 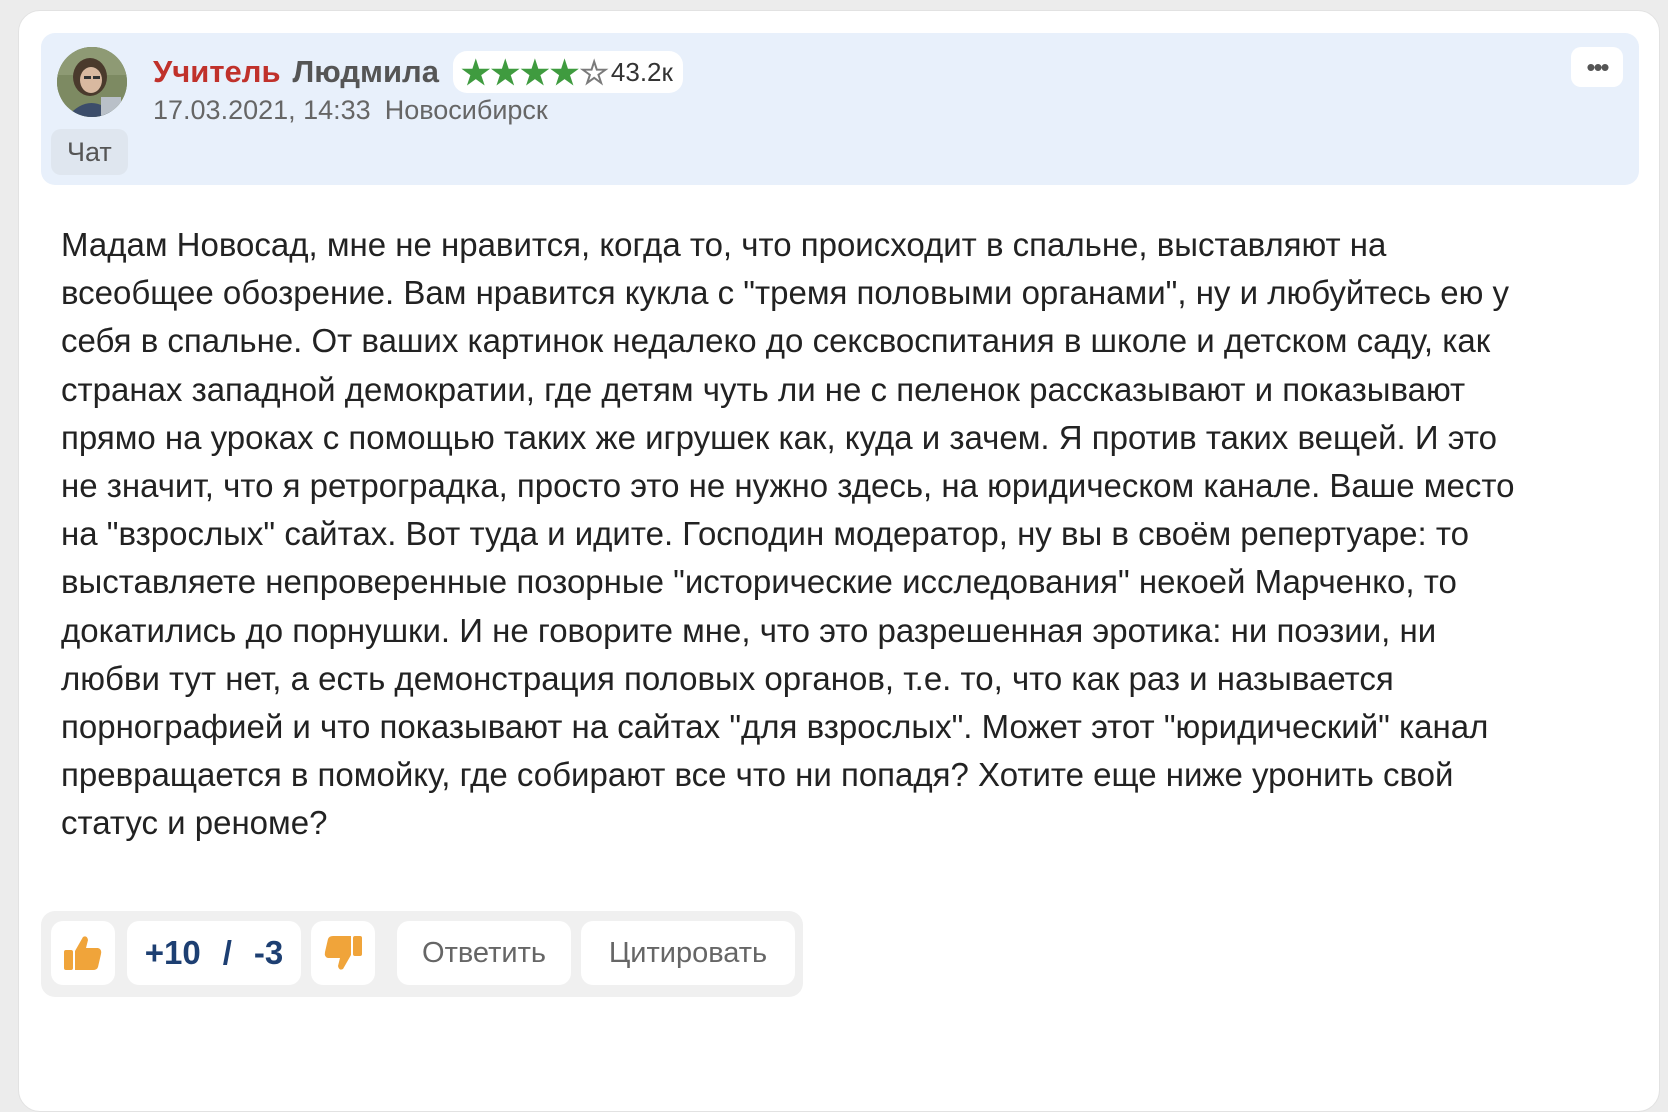 I want to click on dislike-button, so click(x=343, y=953).